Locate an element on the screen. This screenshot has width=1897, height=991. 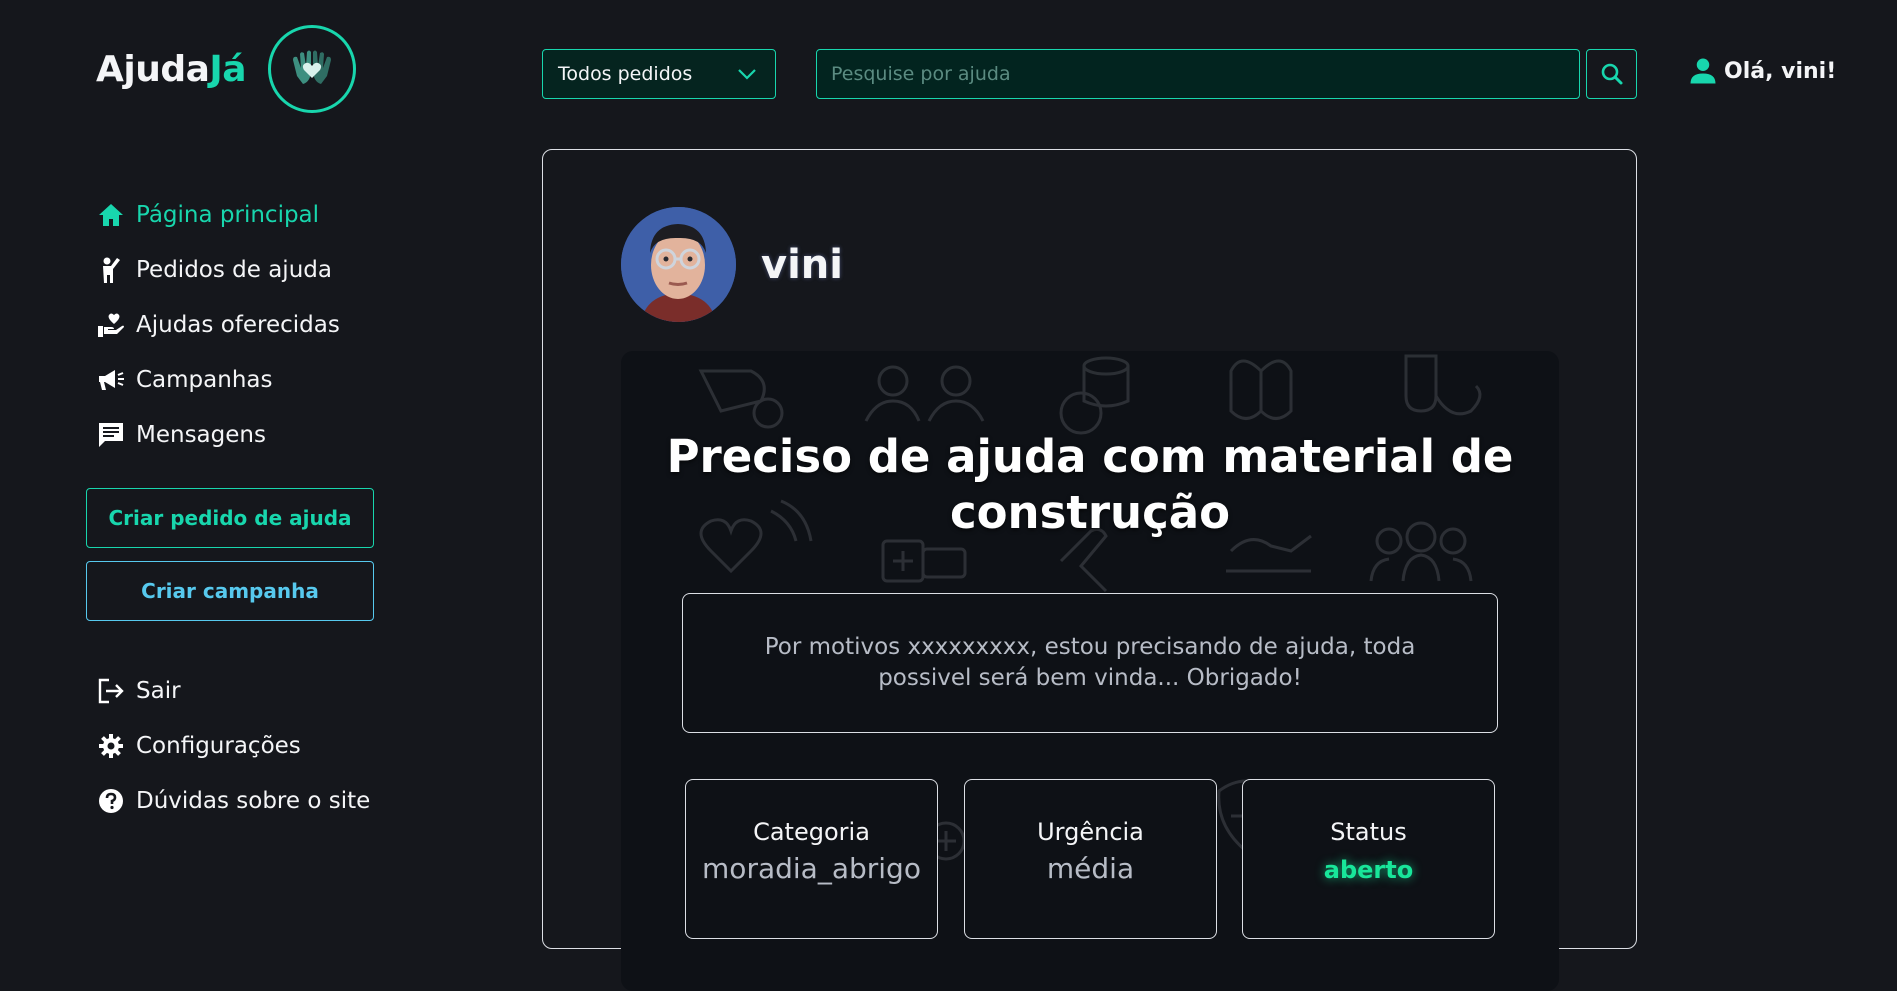
logo: AjudaJá is located at coordinates (226, 69).